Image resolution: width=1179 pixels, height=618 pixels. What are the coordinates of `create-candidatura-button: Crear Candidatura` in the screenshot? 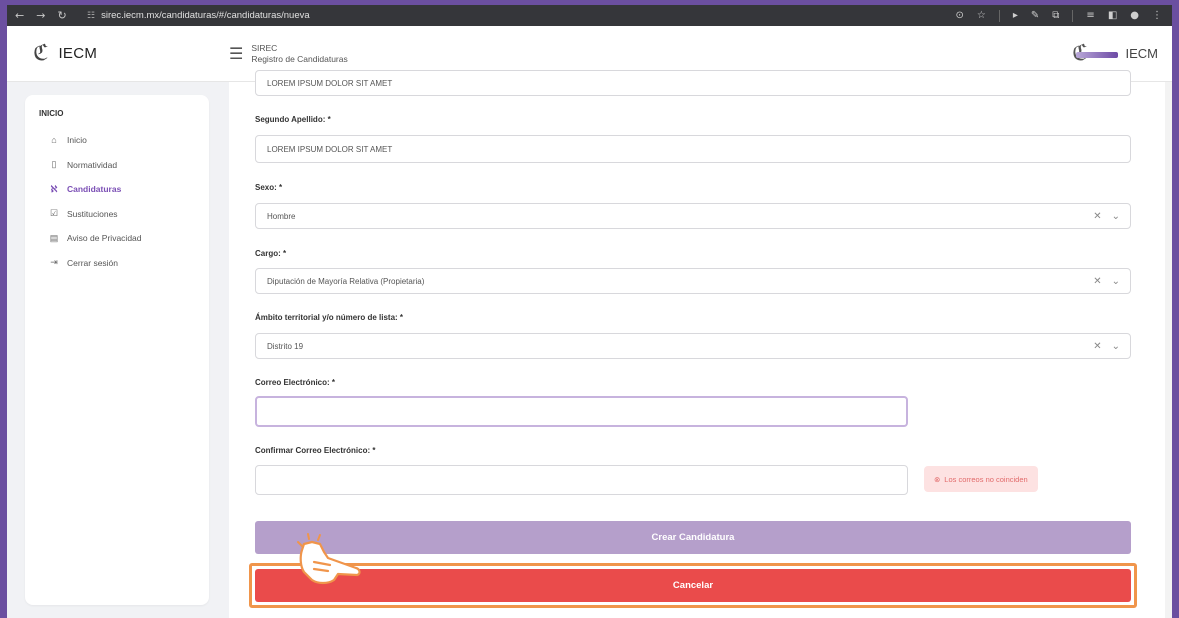 It's located at (693, 537).